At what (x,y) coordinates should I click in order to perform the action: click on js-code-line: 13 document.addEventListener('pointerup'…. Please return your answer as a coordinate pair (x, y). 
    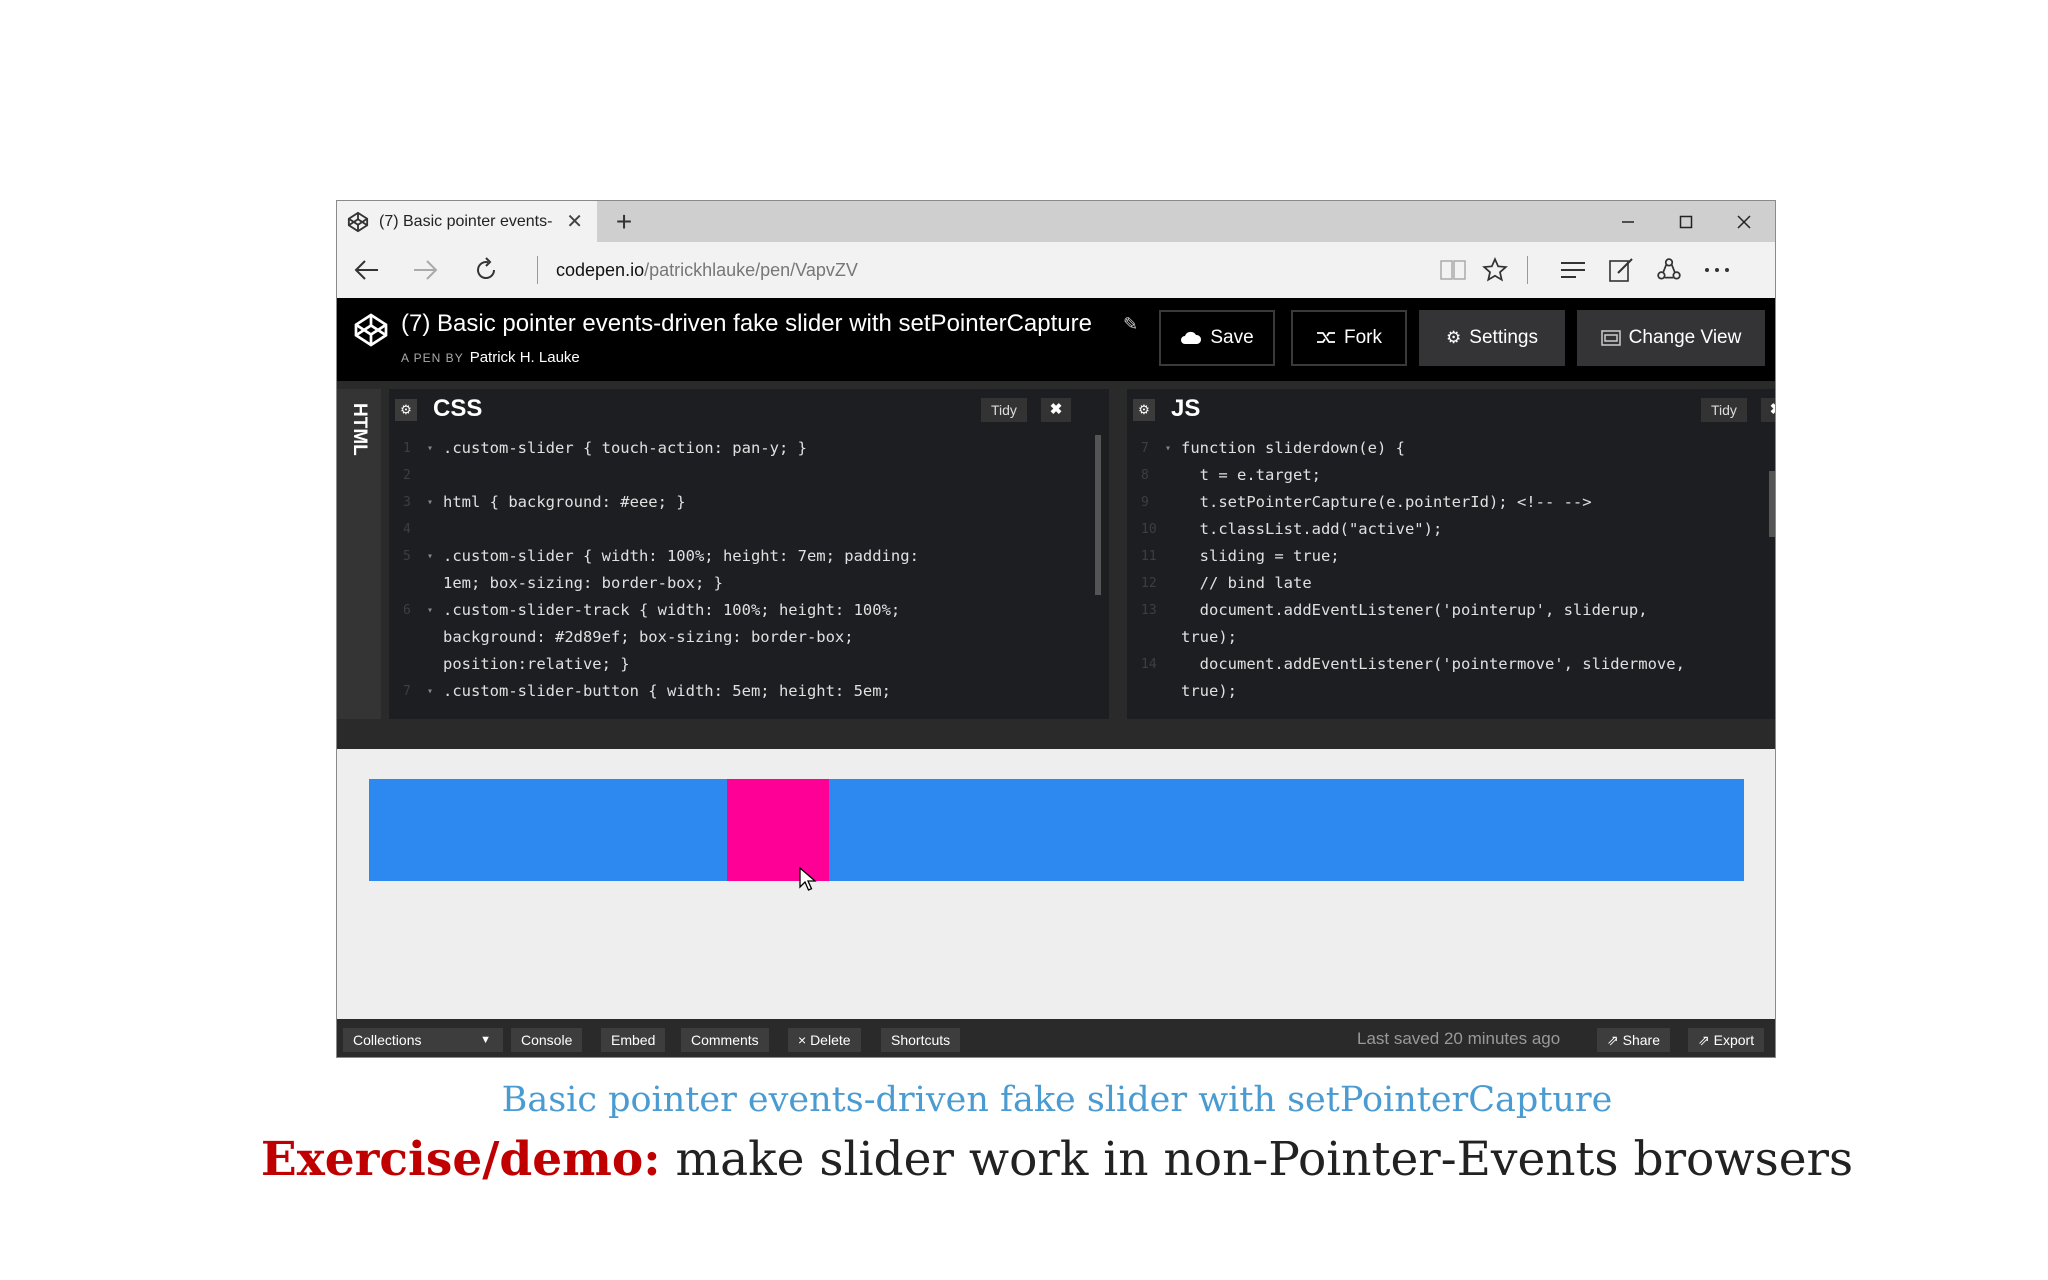
    Looking at the image, I should click on (1445, 610).